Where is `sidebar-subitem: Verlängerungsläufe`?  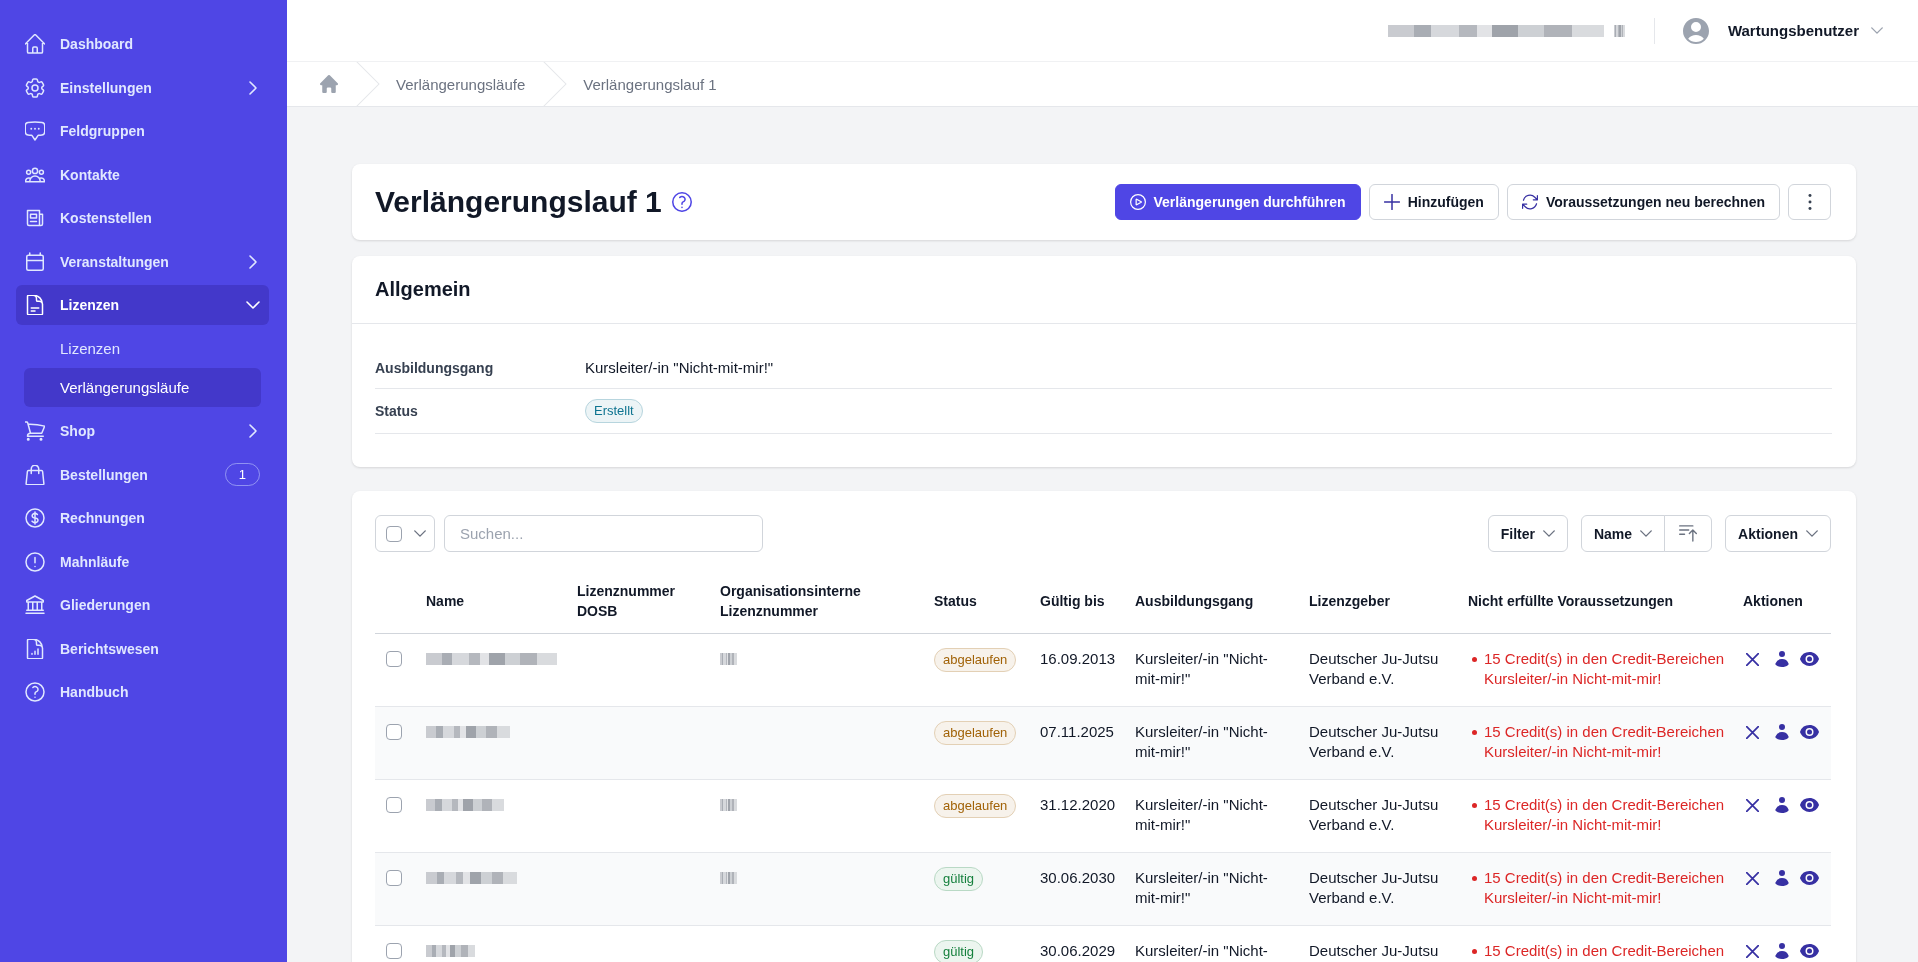
sidebar-subitem: Verlängerungsläufe is located at coordinates (142, 387).